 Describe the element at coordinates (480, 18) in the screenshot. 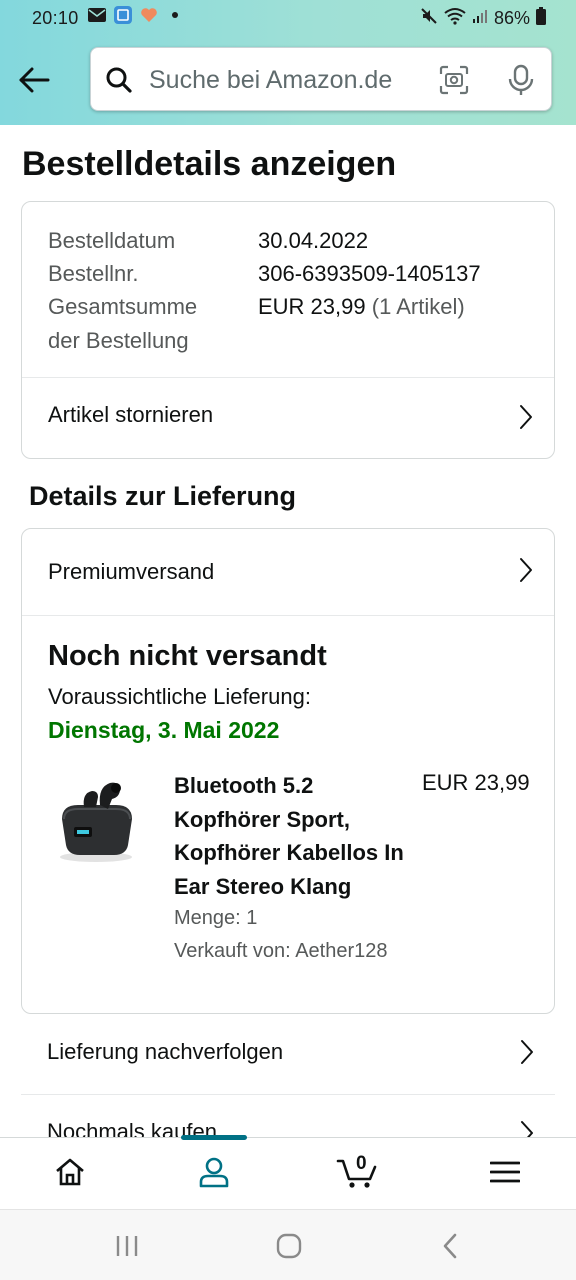

I see `signal-icon` at that location.